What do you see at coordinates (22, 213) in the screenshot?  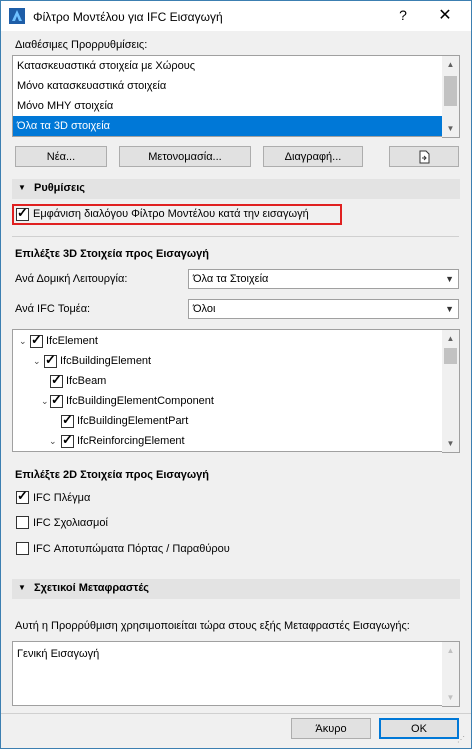 I see `show-dialog-checkbox` at bounding box center [22, 213].